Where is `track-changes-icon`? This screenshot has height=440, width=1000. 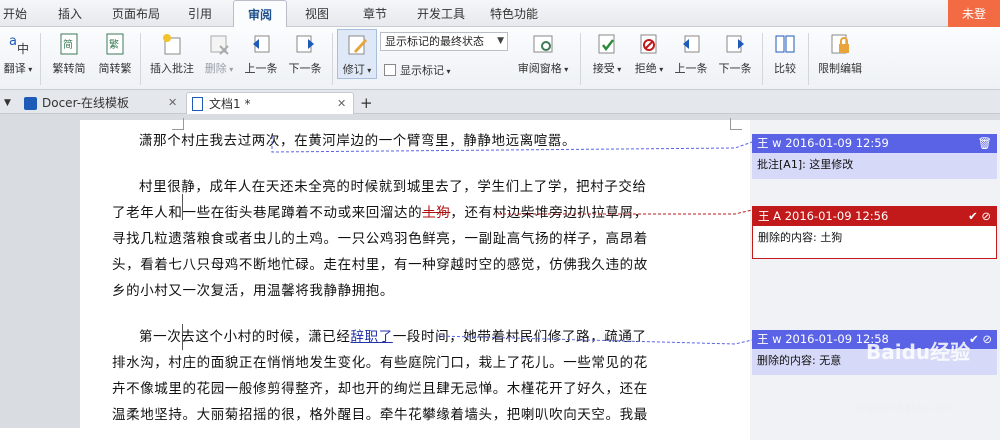 track-changes-icon is located at coordinates (357, 45).